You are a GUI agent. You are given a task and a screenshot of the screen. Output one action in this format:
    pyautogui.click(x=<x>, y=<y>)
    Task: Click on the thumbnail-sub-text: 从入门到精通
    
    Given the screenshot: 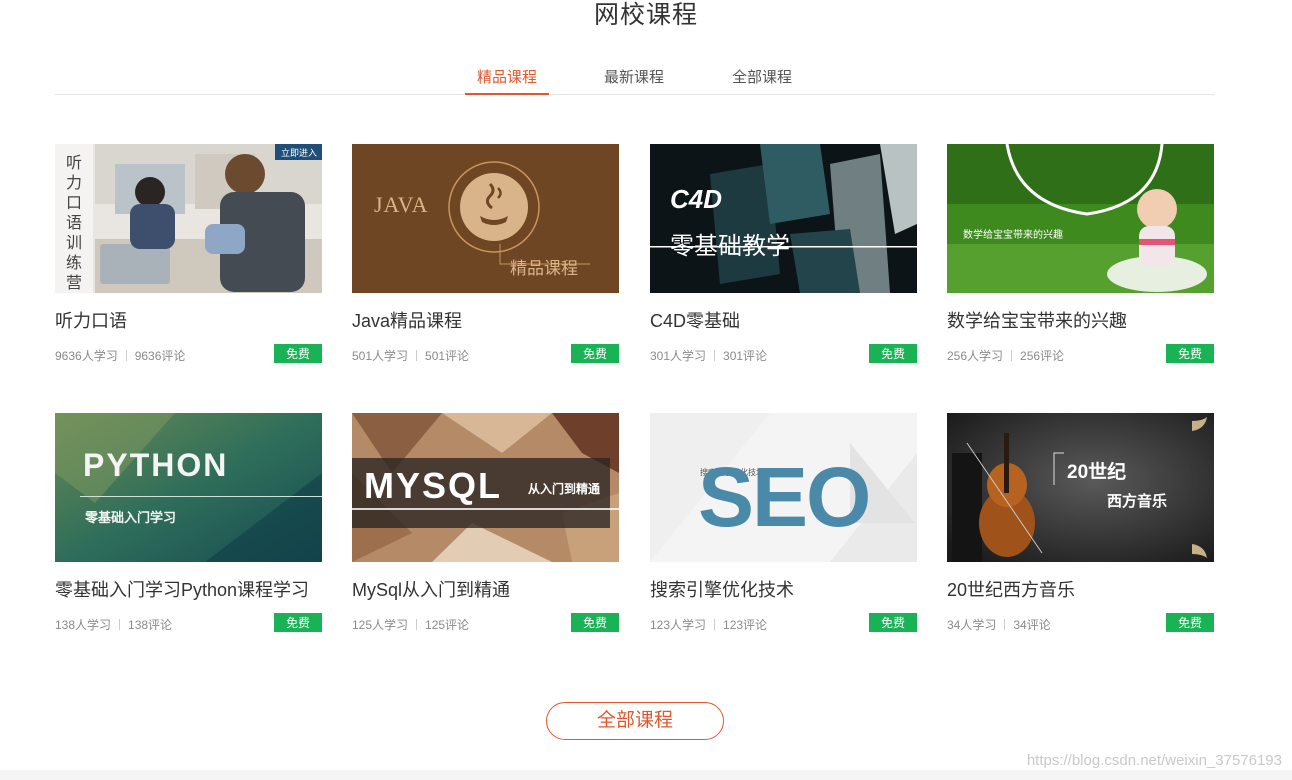 What is the action you would take?
    pyautogui.click(x=564, y=489)
    